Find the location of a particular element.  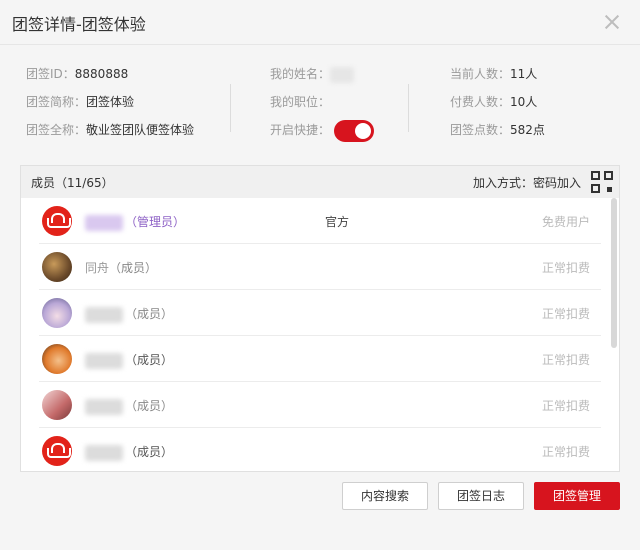

paid-count-row: 付费人数：10人 is located at coordinates (497, 102).